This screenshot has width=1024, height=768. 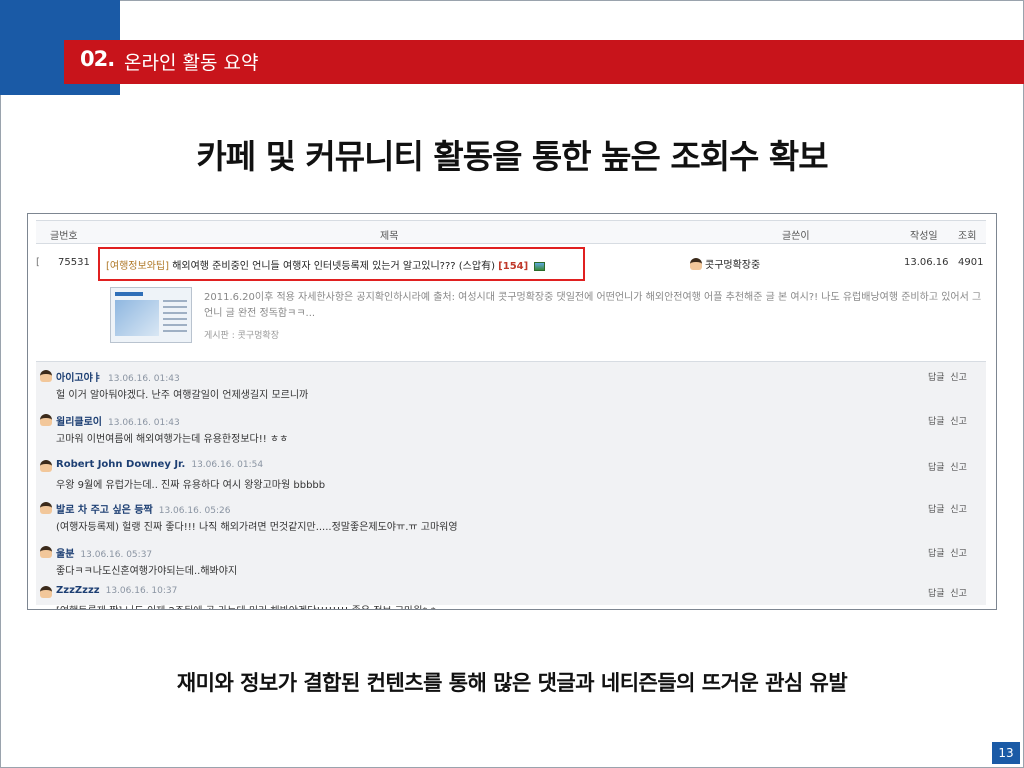 What do you see at coordinates (971, 262) in the screenshot?
I see `post-views: 4901` at bounding box center [971, 262].